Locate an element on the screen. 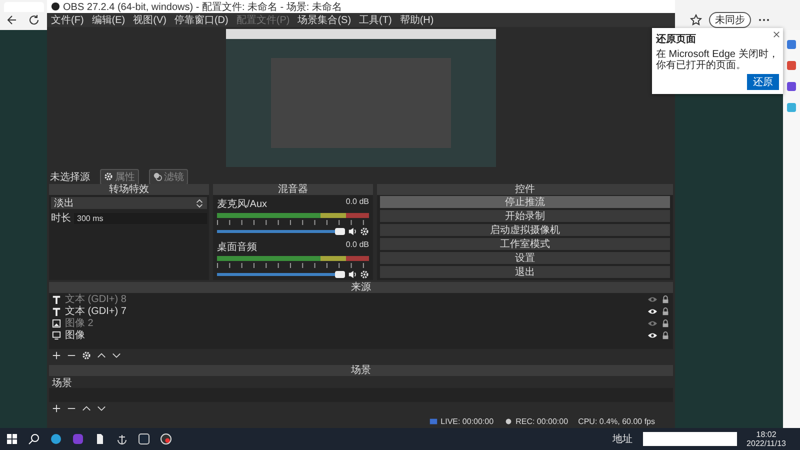 The width and height of the screenshot is (800, 450). spin-arrows-icon is located at coordinates (199, 203).